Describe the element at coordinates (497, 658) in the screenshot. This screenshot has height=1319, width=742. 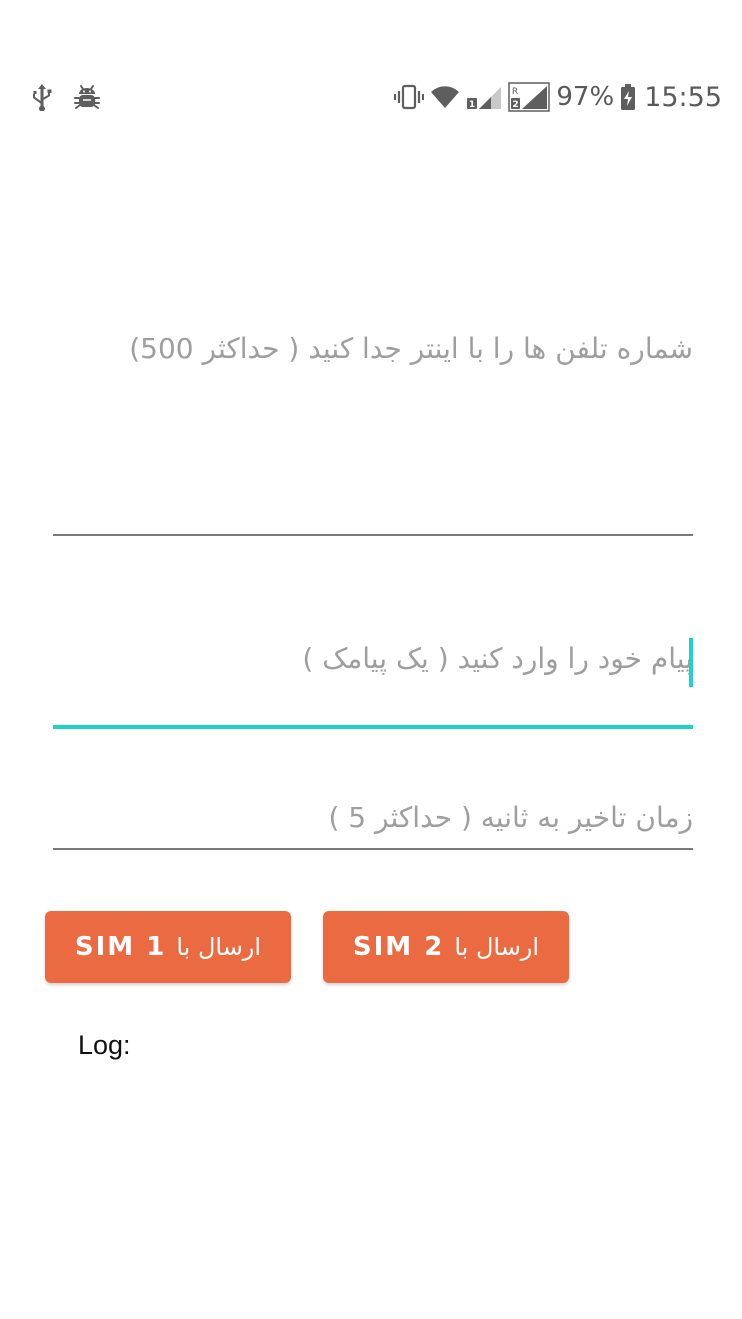
I see `message-placeholder: پیام خود را وارد کنید ( یک پیامک )` at that location.